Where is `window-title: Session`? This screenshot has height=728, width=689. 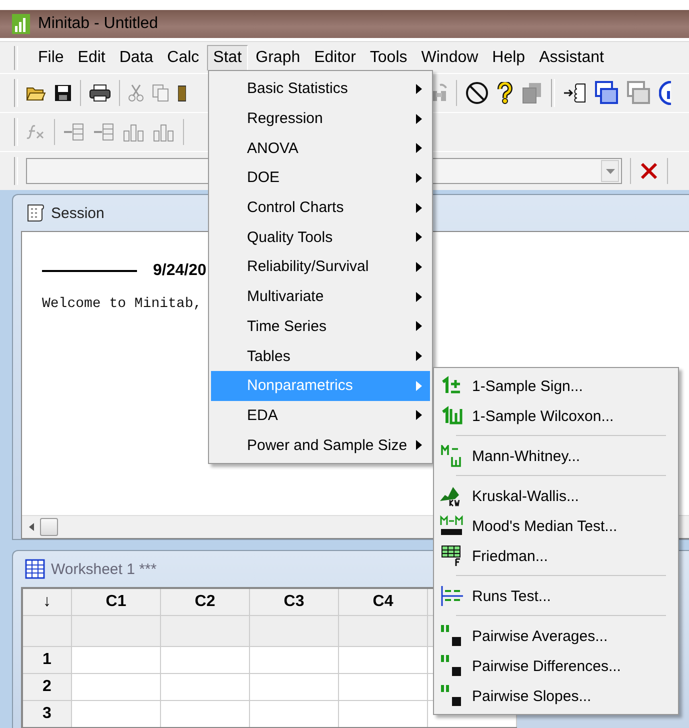 window-title: Session is located at coordinates (77, 213).